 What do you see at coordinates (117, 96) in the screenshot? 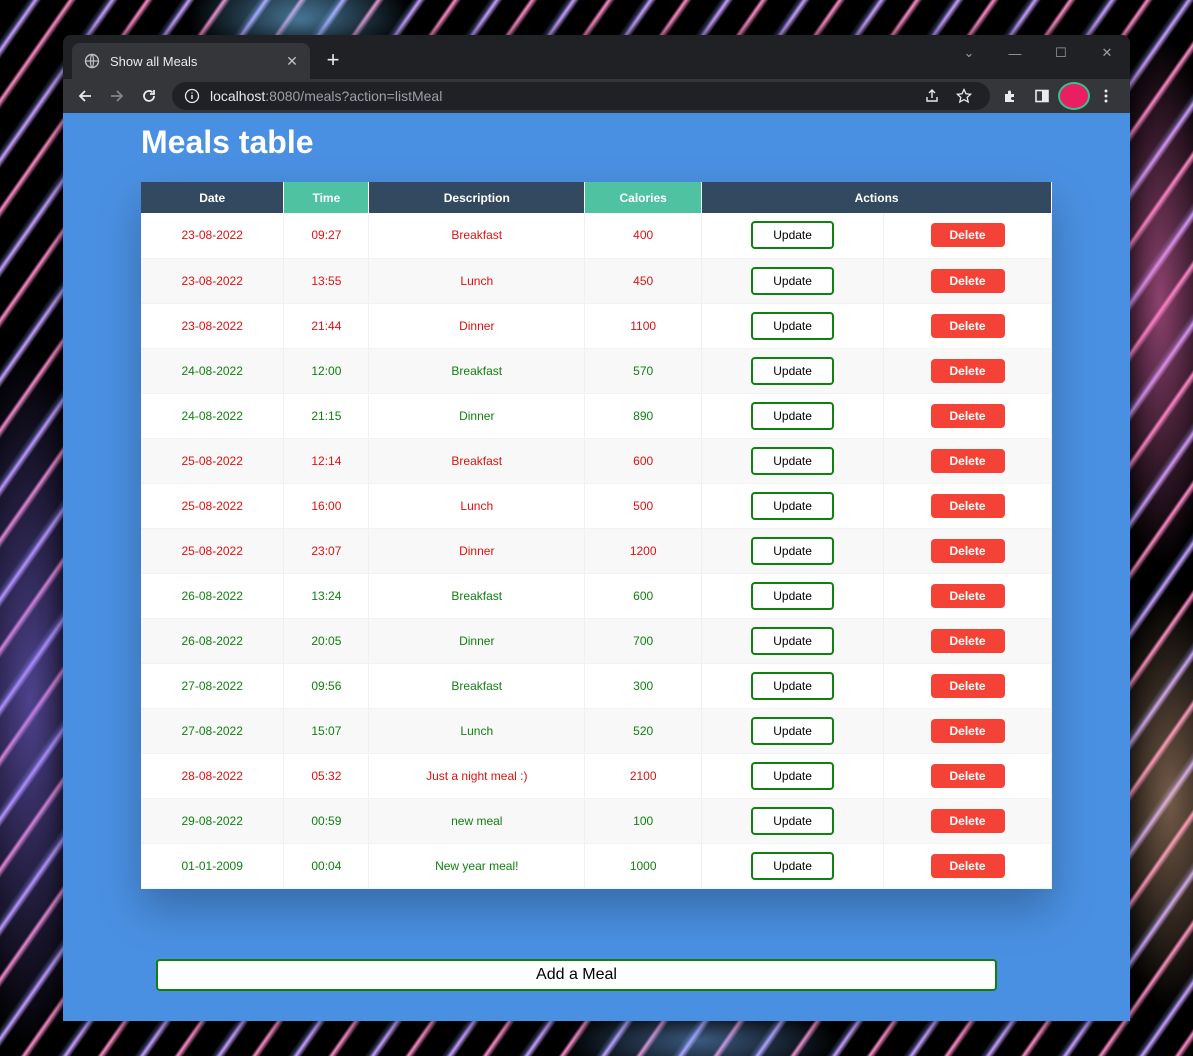
I see `forward-icon` at bounding box center [117, 96].